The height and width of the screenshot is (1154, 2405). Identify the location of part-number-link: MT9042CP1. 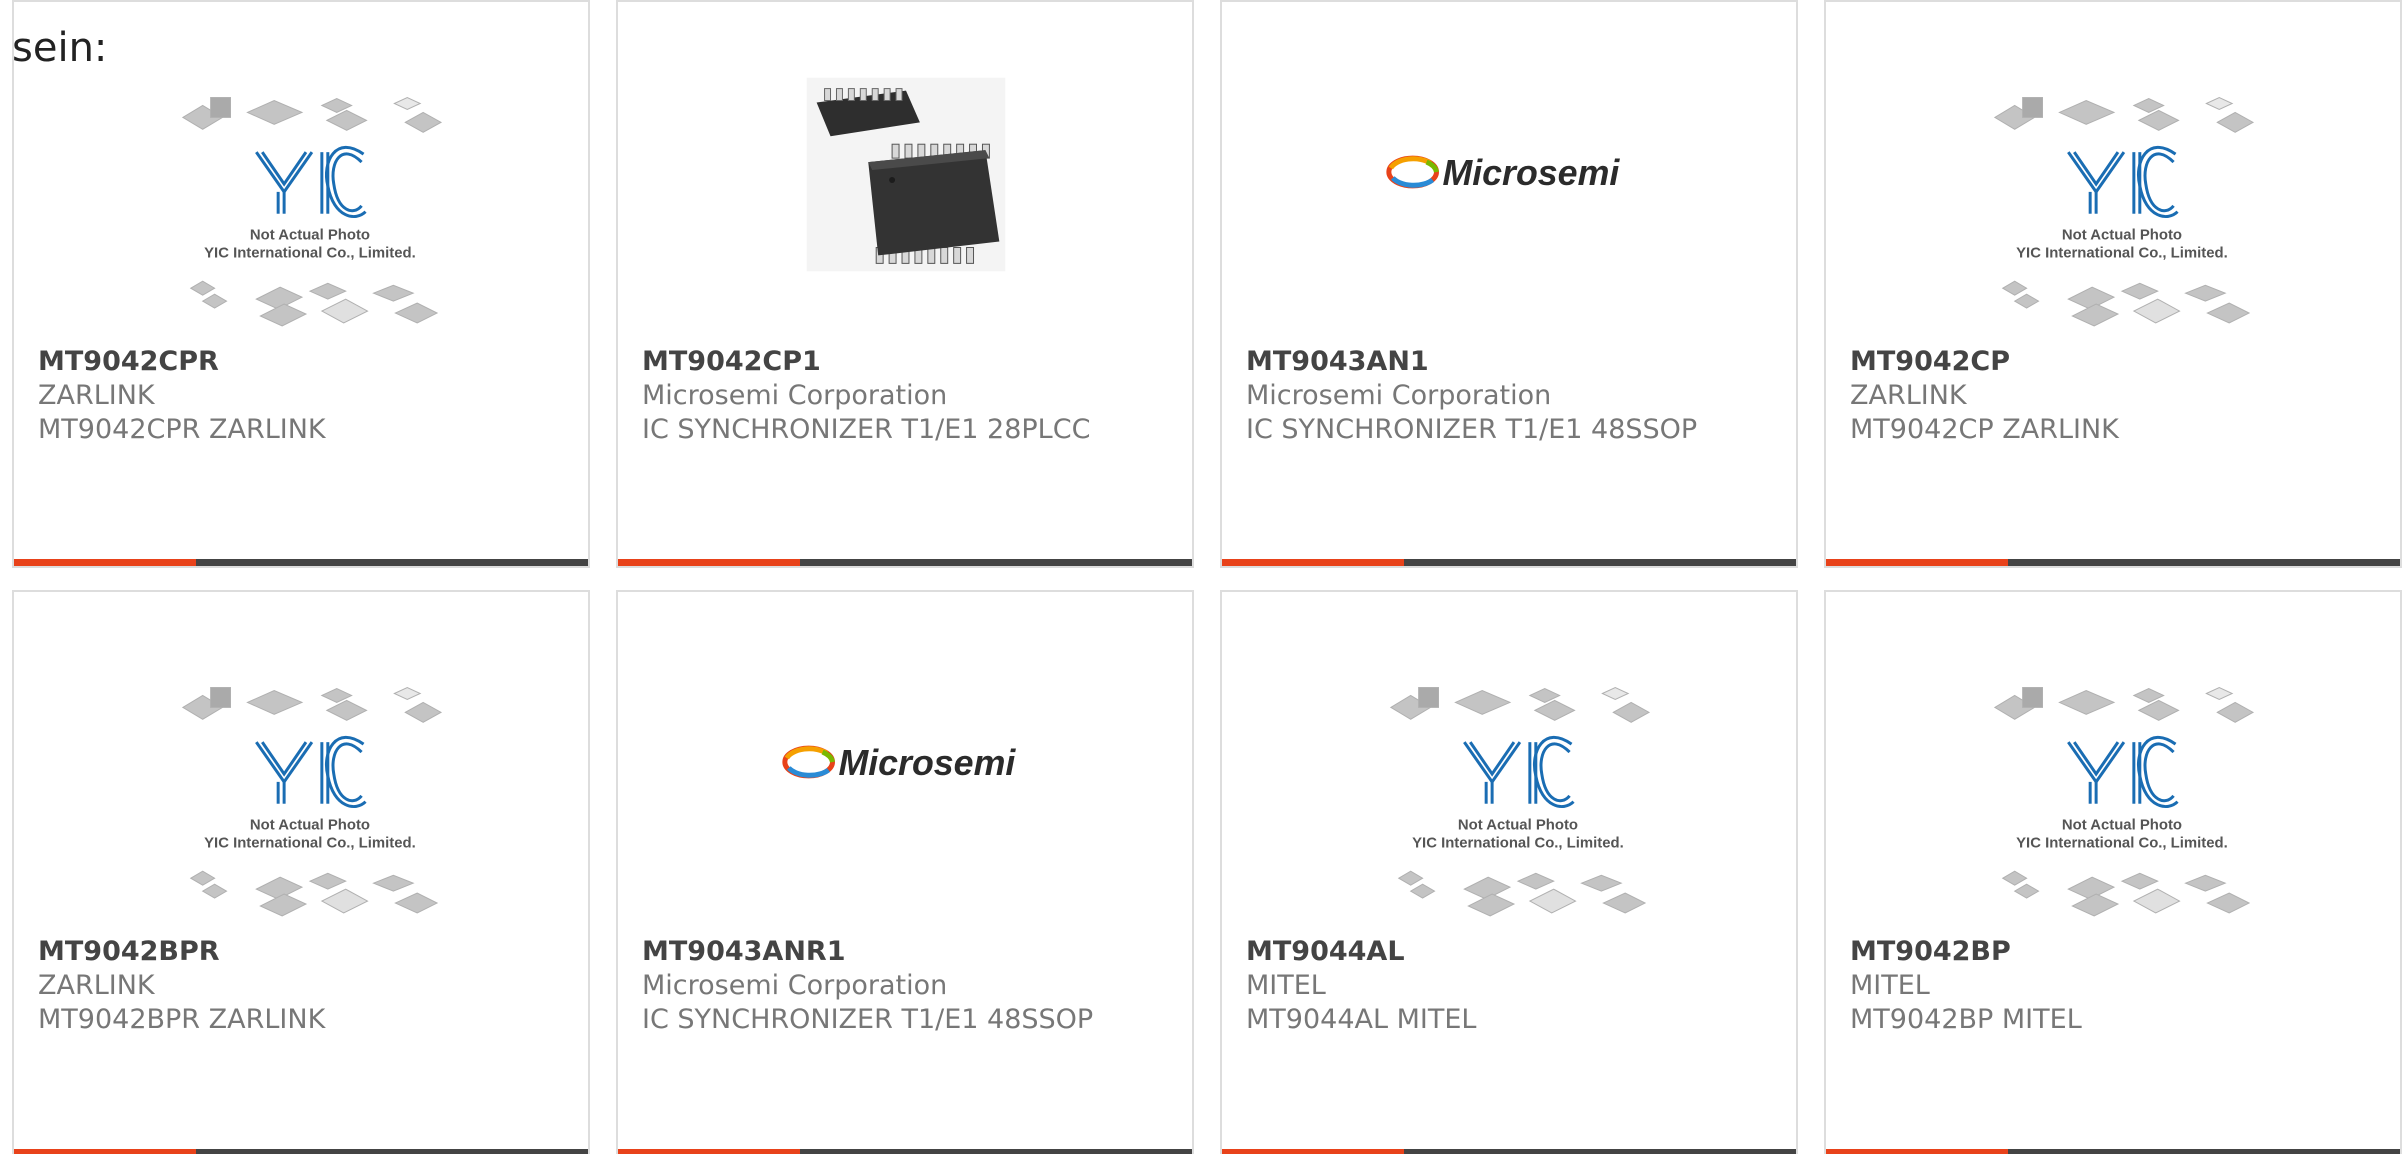
(907, 362).